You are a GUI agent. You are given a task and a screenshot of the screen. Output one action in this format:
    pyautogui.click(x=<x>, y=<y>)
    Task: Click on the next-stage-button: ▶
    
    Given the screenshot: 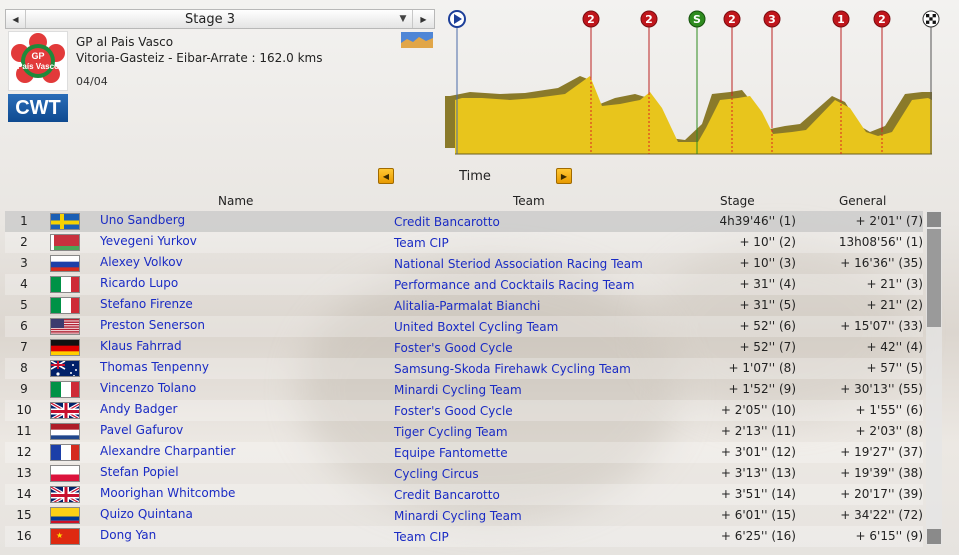 What is the action you would take?
    pyautogui.click(x=423, y=19)
    